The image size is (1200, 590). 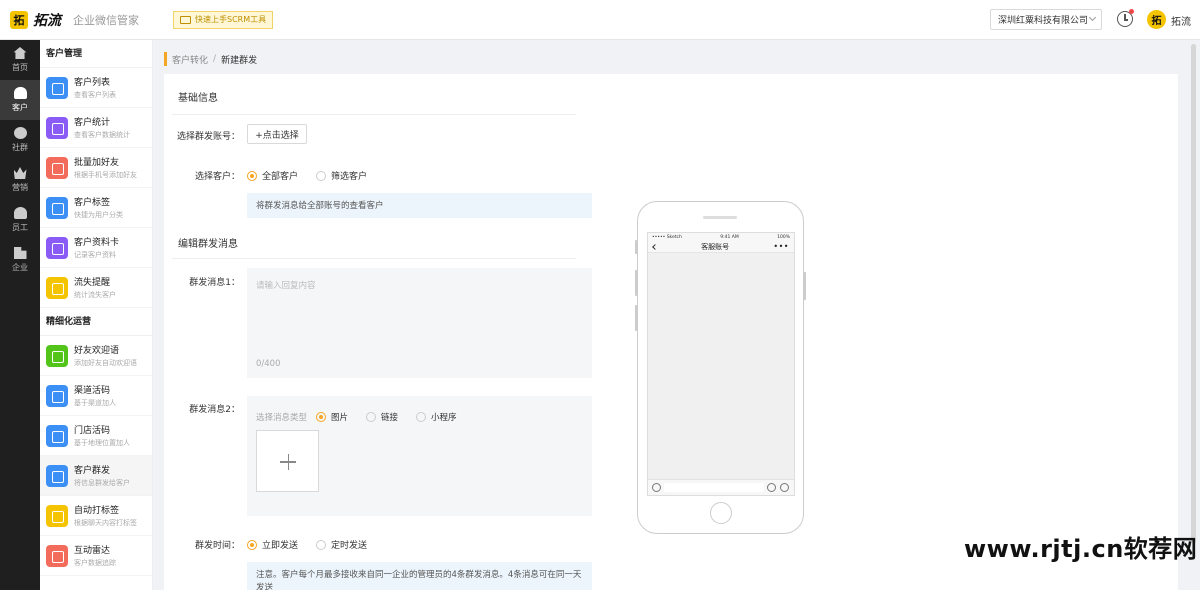 What do you see at coordinates (98, 215) in the screenshot?
I see `sidebar-item-desc: 快捷为用户分类` at bounding box center [98, 215].